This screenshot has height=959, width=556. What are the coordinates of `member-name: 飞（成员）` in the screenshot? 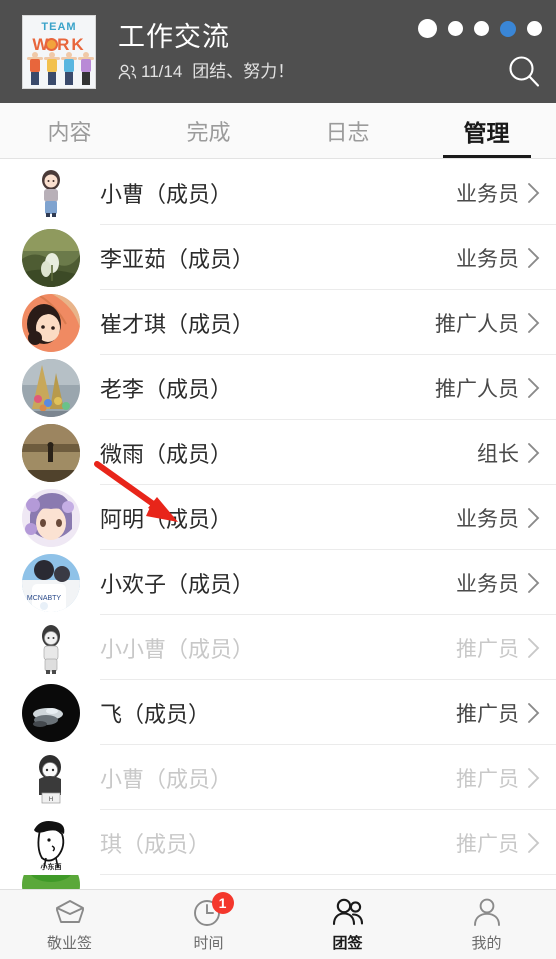 It's located at (155, 714).